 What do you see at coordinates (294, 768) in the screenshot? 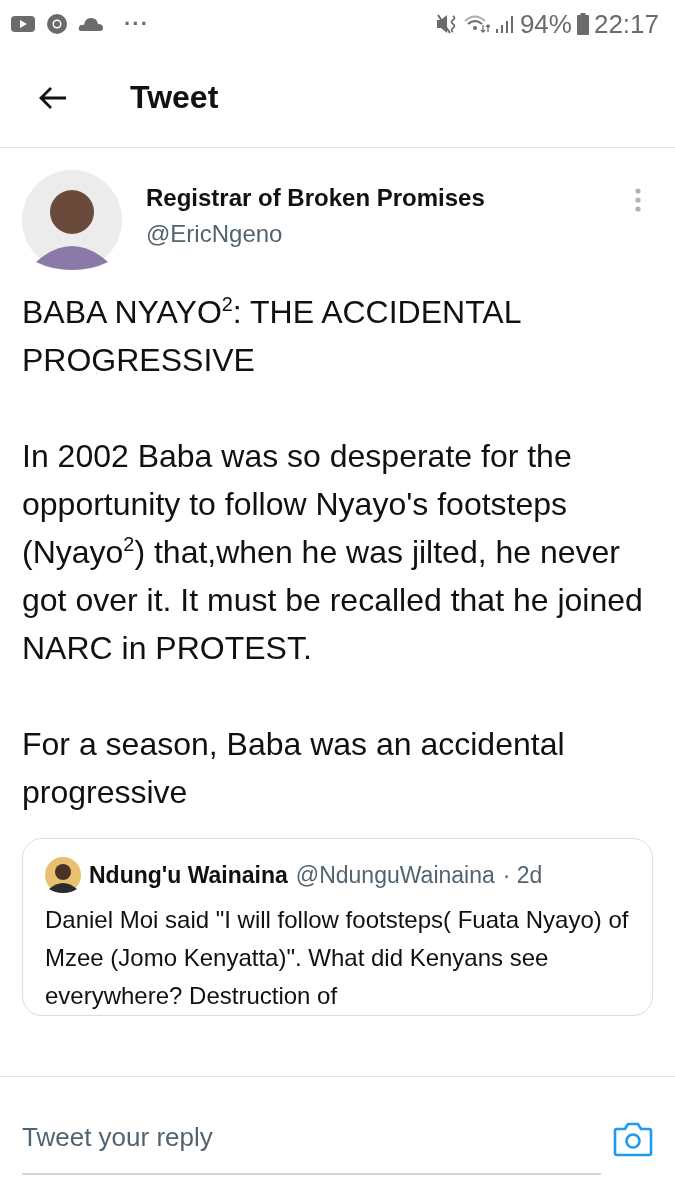
I see `tweet-text: For a season, Baba was an accidental progressive` at bounding box center [294, 768].